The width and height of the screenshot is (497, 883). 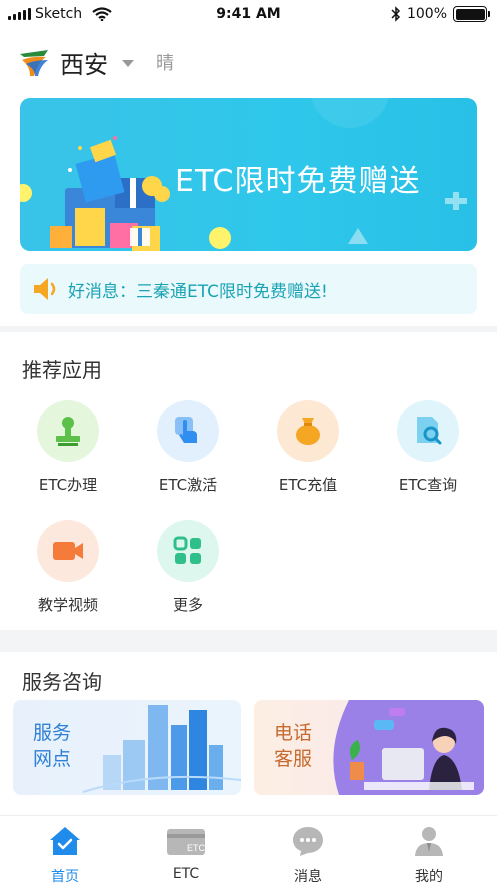 I want to click on app-etc-apply: ETC办理, so click(x=68, y=447).